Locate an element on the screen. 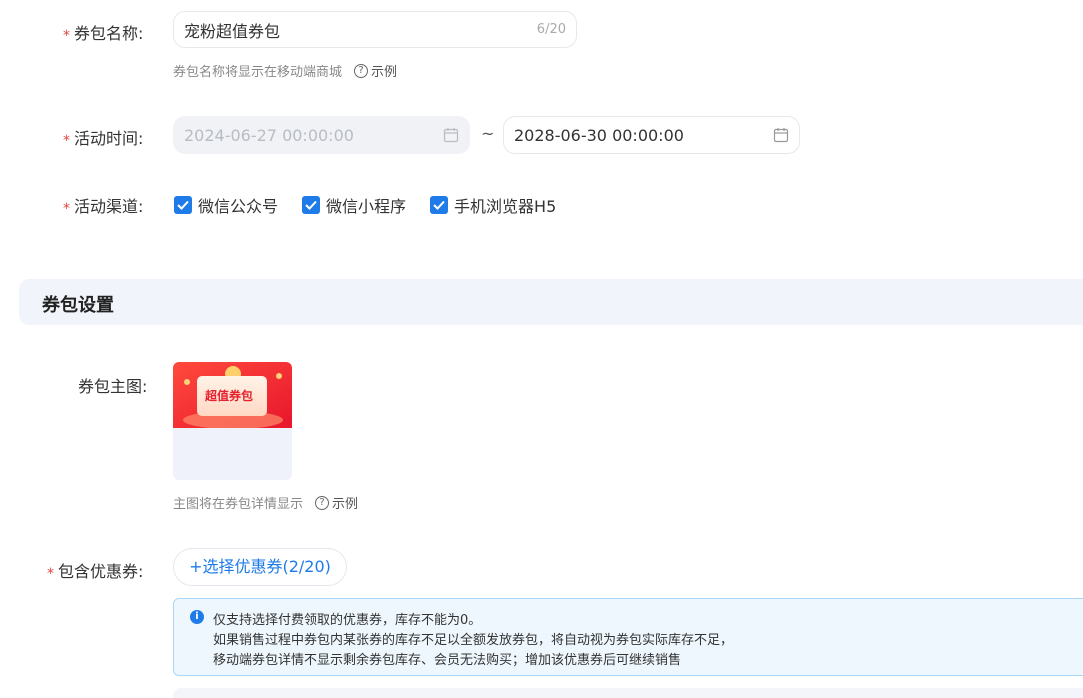  name-hint-row: 券包名称将显示在移动端商城 ? 示例 is located at coordinates (285, 70).